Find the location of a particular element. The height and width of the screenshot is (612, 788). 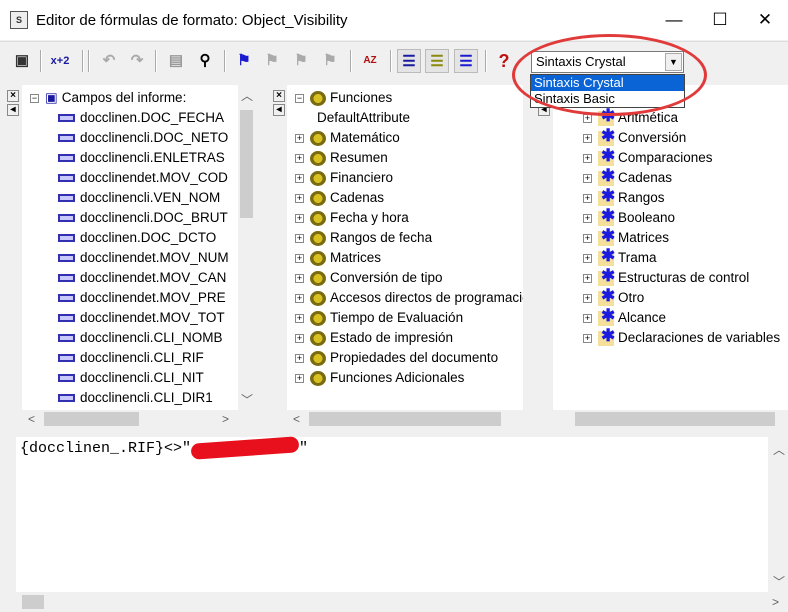

operator-category: + Alcance is located at coordinates (624, 317).